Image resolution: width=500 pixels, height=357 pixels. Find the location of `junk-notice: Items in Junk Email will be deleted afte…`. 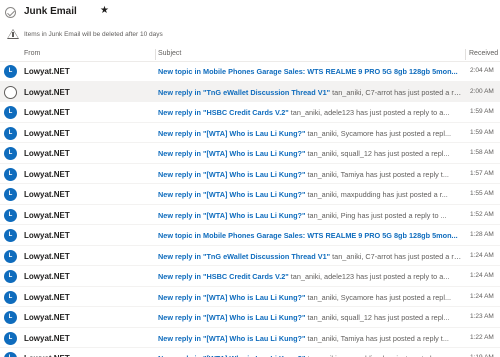

junk-notice: Items in Junk Email will be deleted afte… is located at coordinates (250, 35).